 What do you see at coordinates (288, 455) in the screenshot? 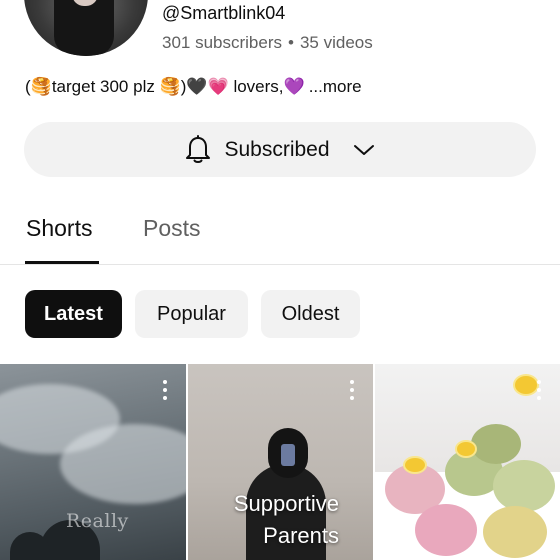
I see `phone-shape` at bounding box center [288, 455].